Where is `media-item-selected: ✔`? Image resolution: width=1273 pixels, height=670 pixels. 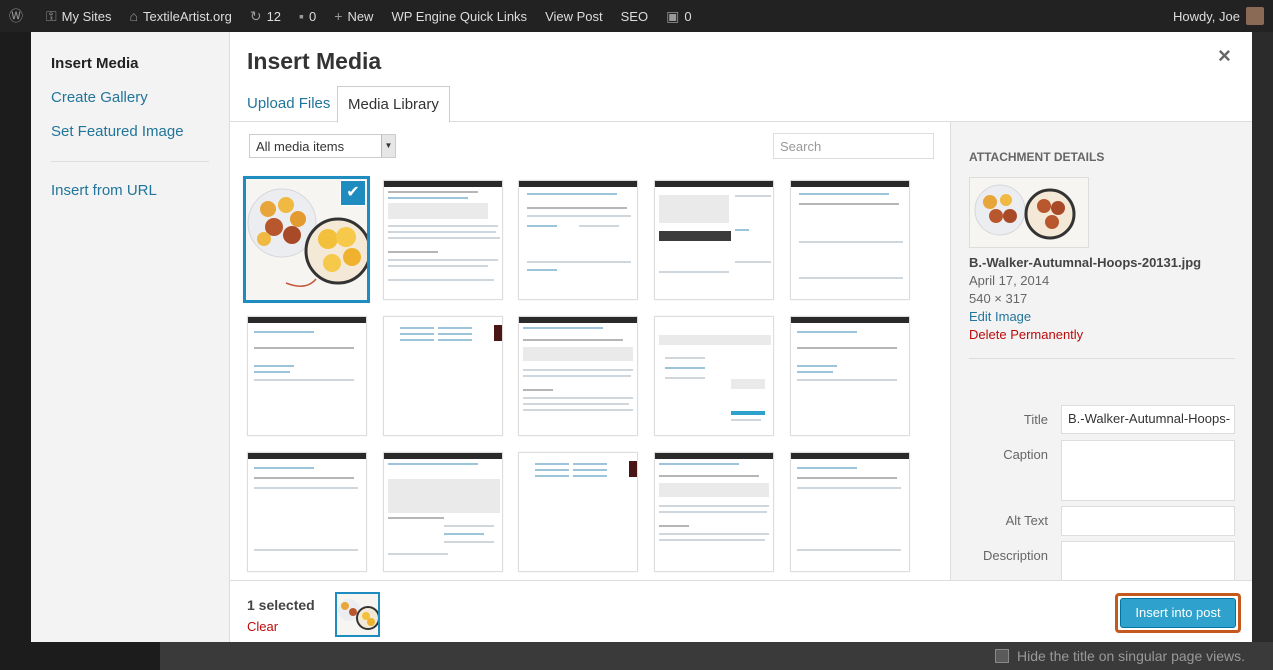
media-item-selected: ✔ is located at coordinates (306, 239).